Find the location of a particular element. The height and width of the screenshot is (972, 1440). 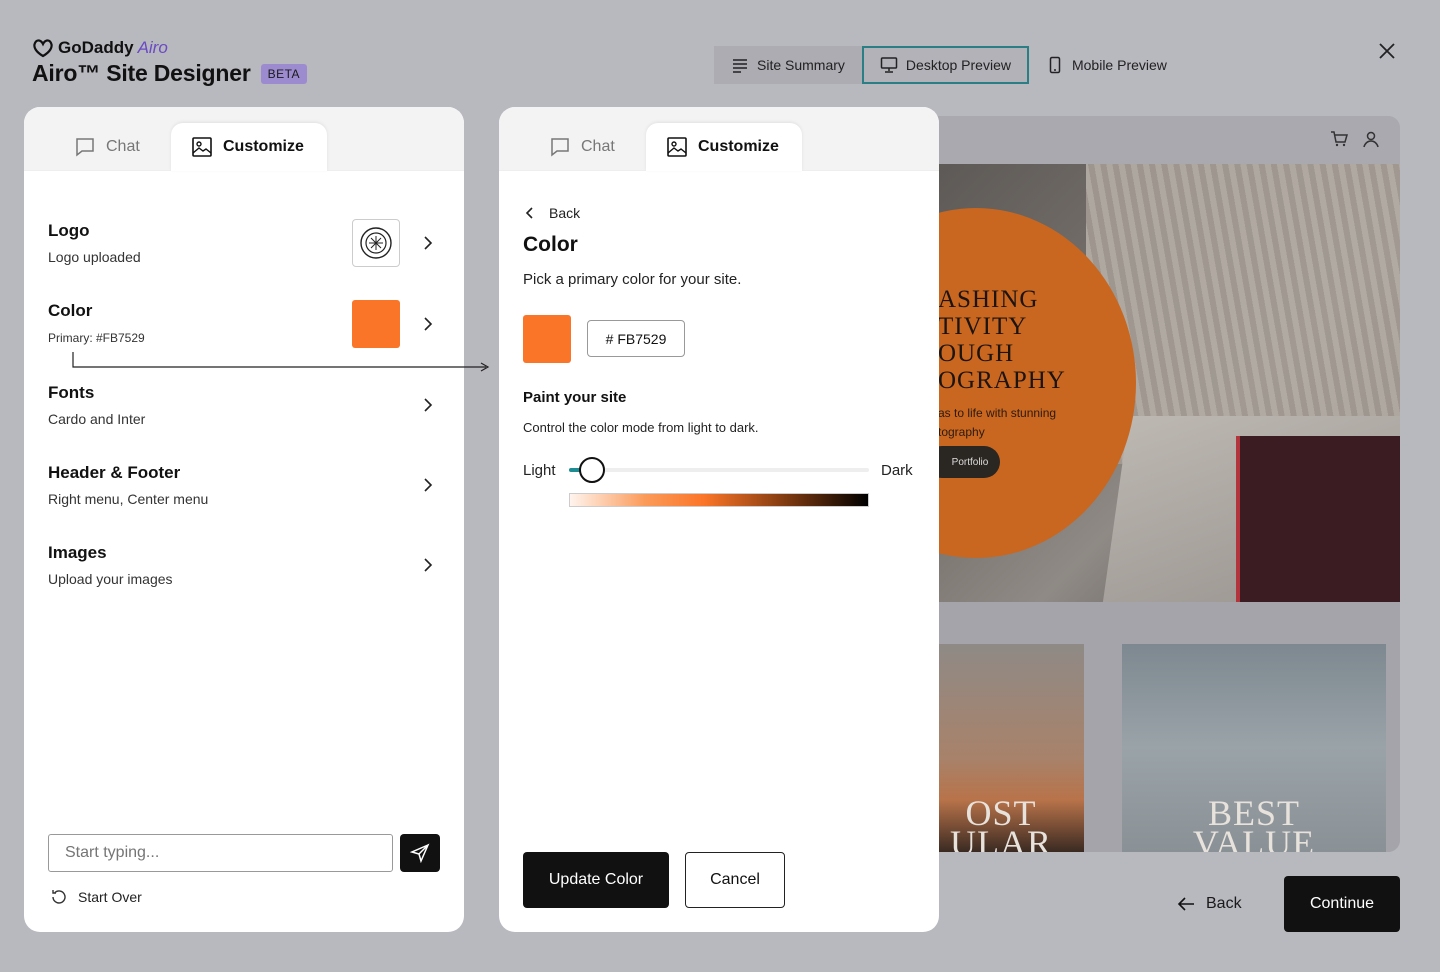

site-summary-tab: Site Summary is located at coordinates (788, 65).